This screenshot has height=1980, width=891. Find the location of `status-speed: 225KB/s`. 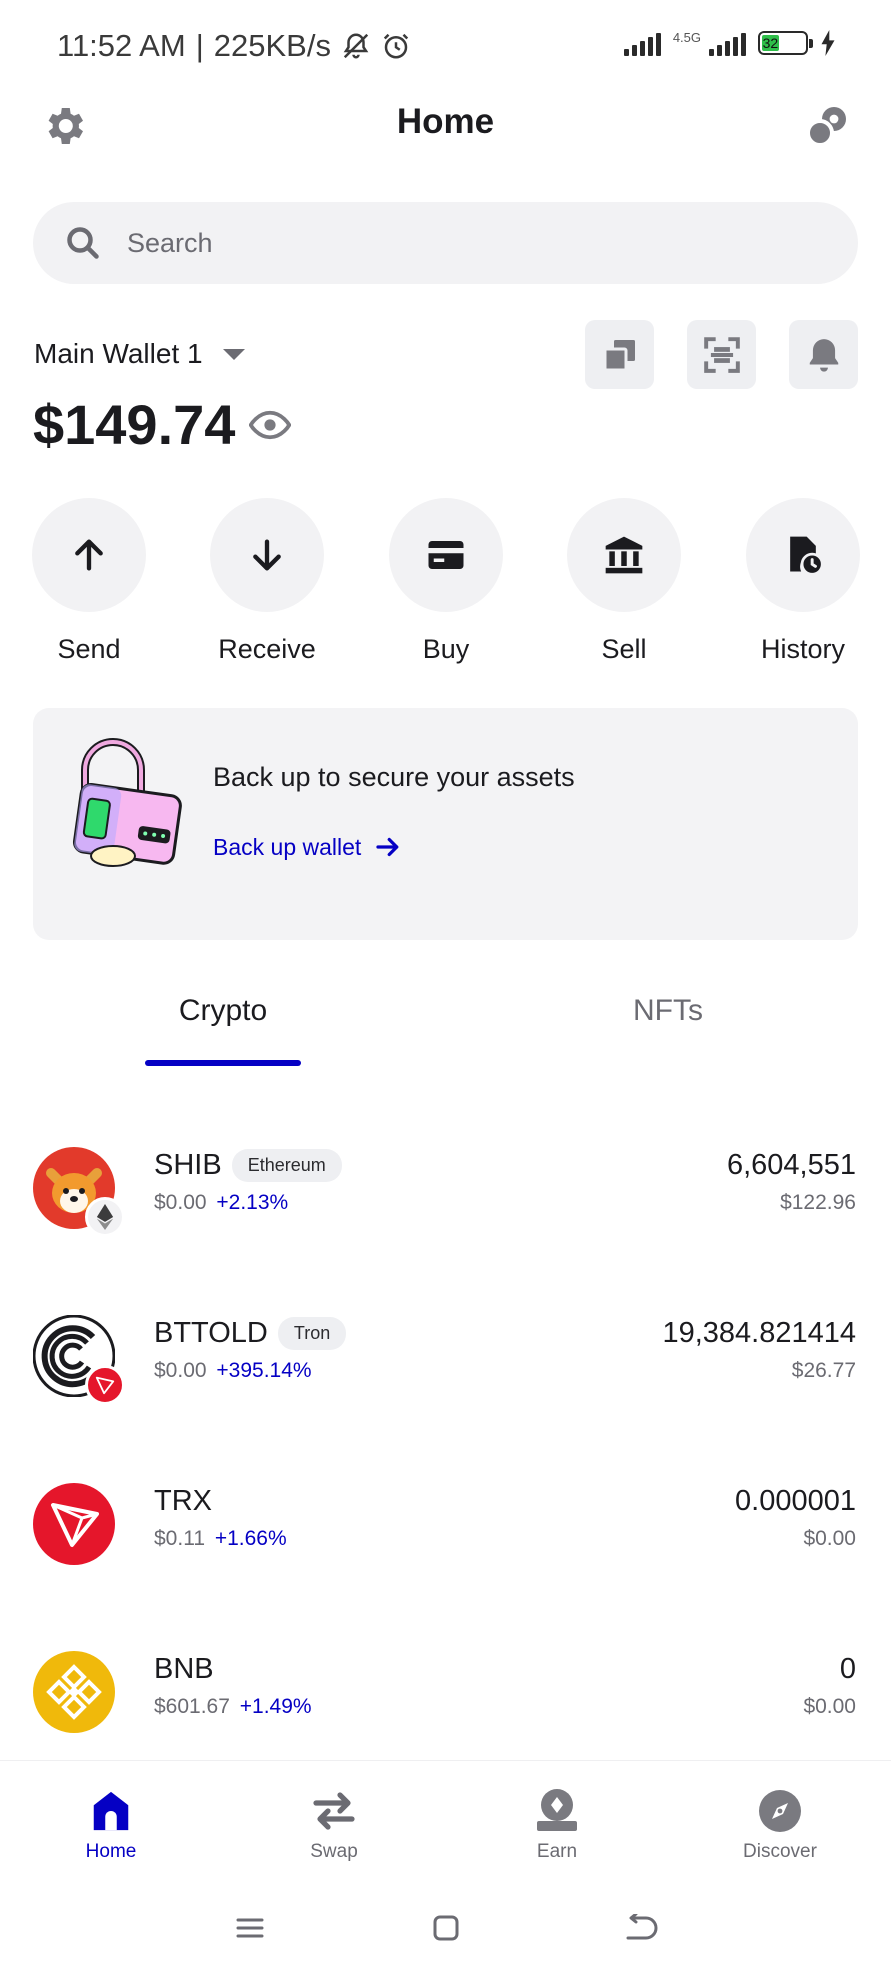

status-speed: 225KB/s is located at coordinates (272, 45).